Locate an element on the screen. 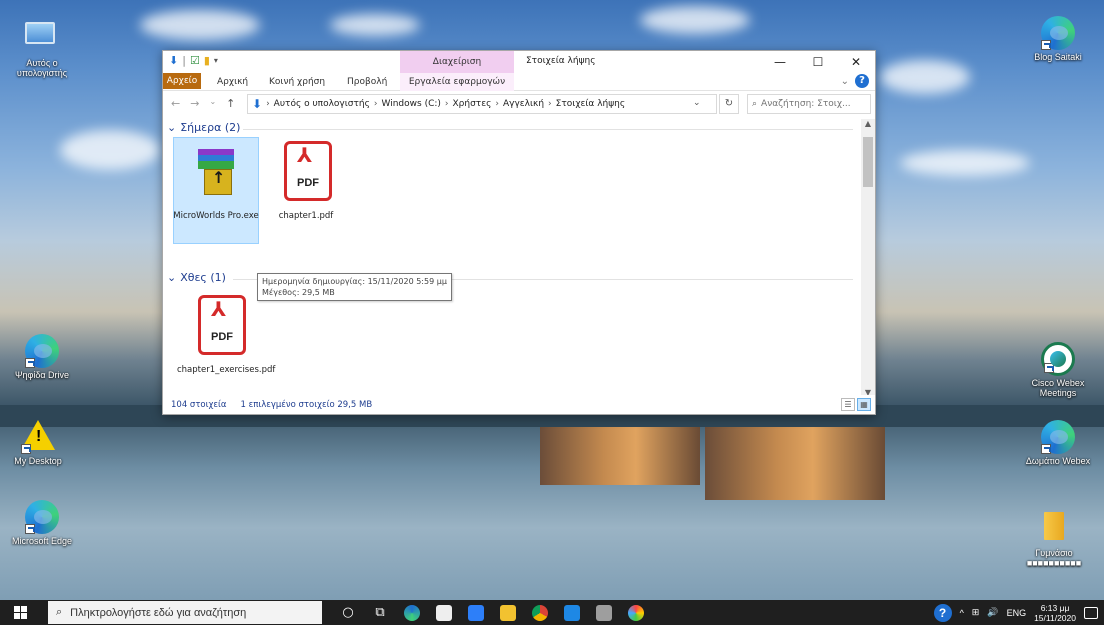 This screenshot has width=1104, height=625. file-chapter1-pdf: ⅄ PDF chapter1.pdf is located at coordinates (306, 179).